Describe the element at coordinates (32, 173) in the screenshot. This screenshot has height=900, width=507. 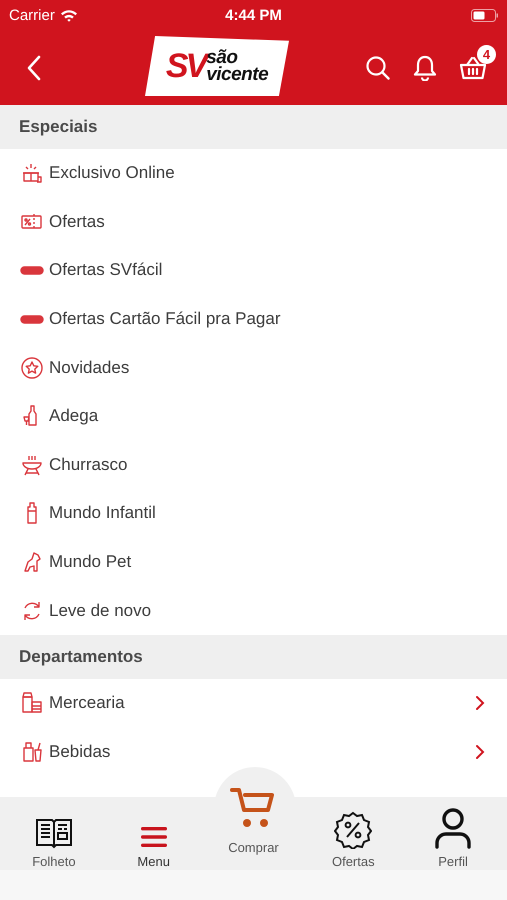
I see `gift-icon` at that location.